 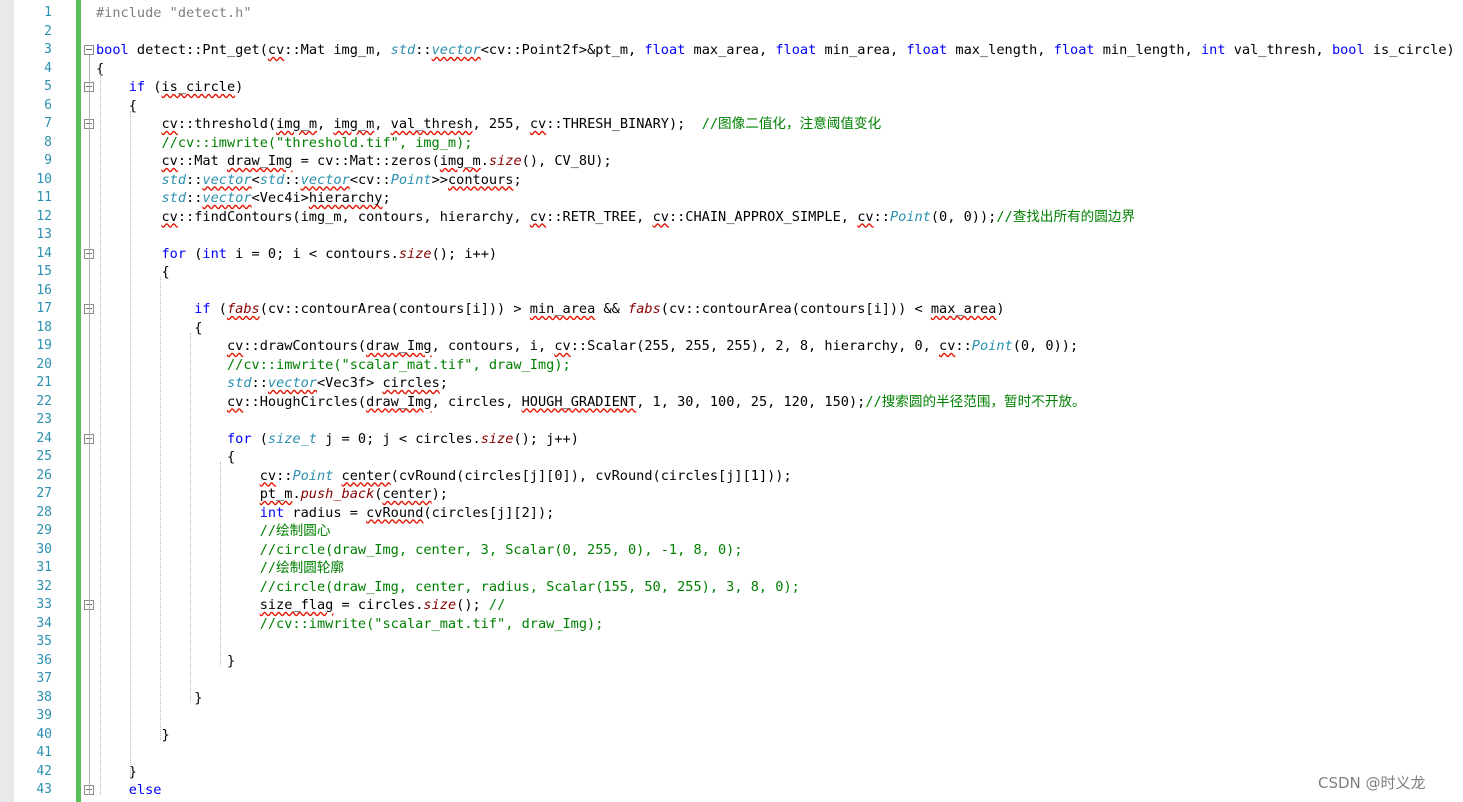 I want to click on line-number: 16, so click(x=44, y=290).